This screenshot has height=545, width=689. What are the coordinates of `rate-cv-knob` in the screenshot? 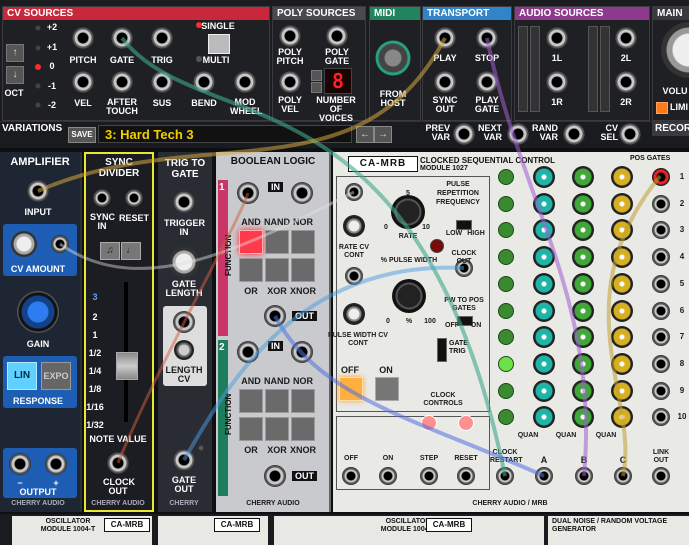 It's located at (354, 226).